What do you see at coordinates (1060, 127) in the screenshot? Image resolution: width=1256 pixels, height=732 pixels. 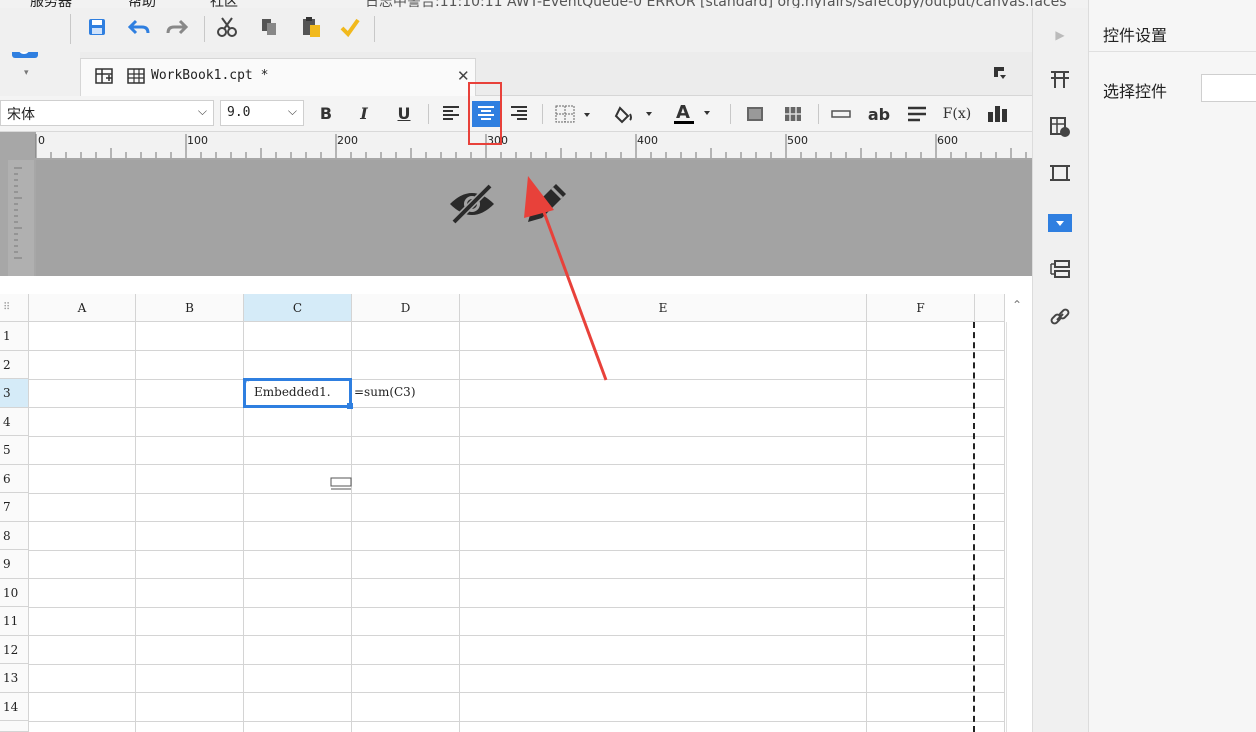 I see `cell-attribute-icon` at bounding box center [1060, 127].